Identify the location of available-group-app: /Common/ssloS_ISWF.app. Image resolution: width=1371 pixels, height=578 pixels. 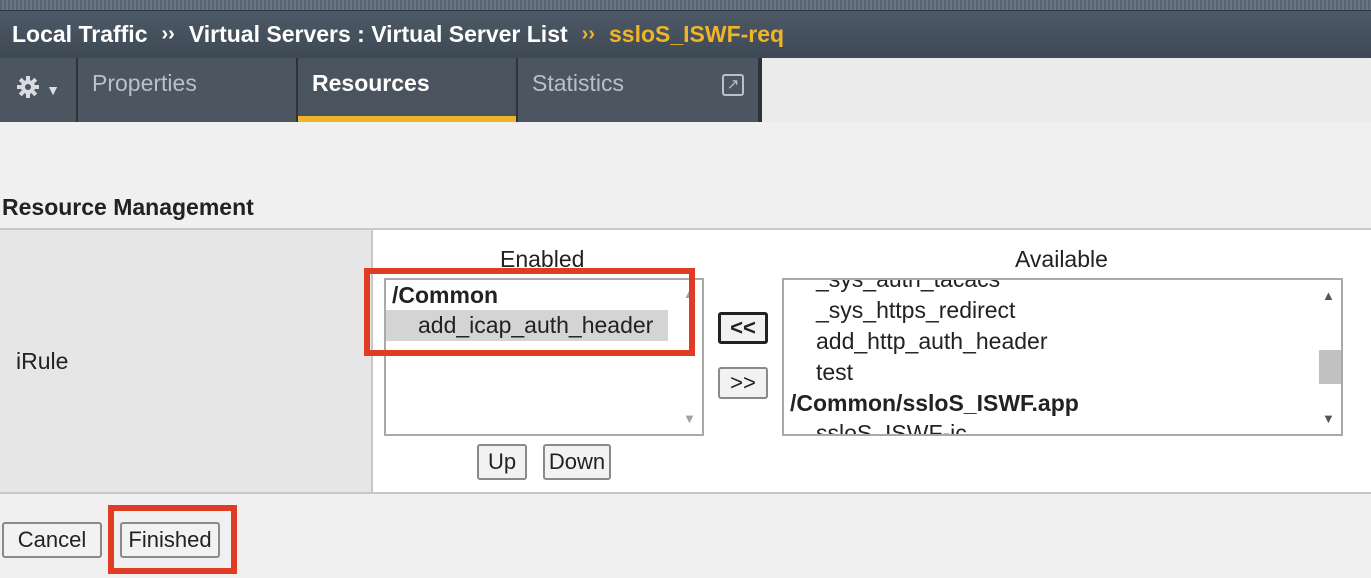
(934, 403).